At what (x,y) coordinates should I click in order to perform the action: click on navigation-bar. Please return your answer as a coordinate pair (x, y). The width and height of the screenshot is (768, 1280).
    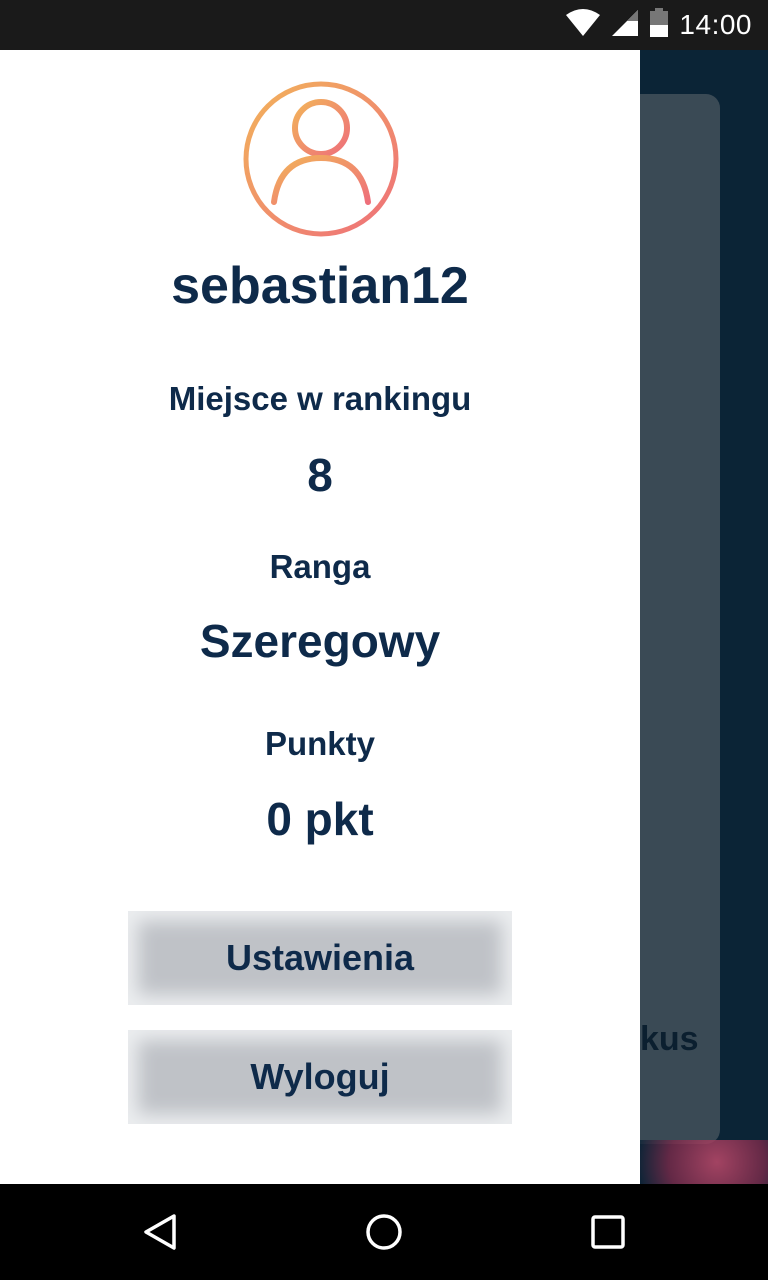
    Looking at the image, I should click on (384, 1232).